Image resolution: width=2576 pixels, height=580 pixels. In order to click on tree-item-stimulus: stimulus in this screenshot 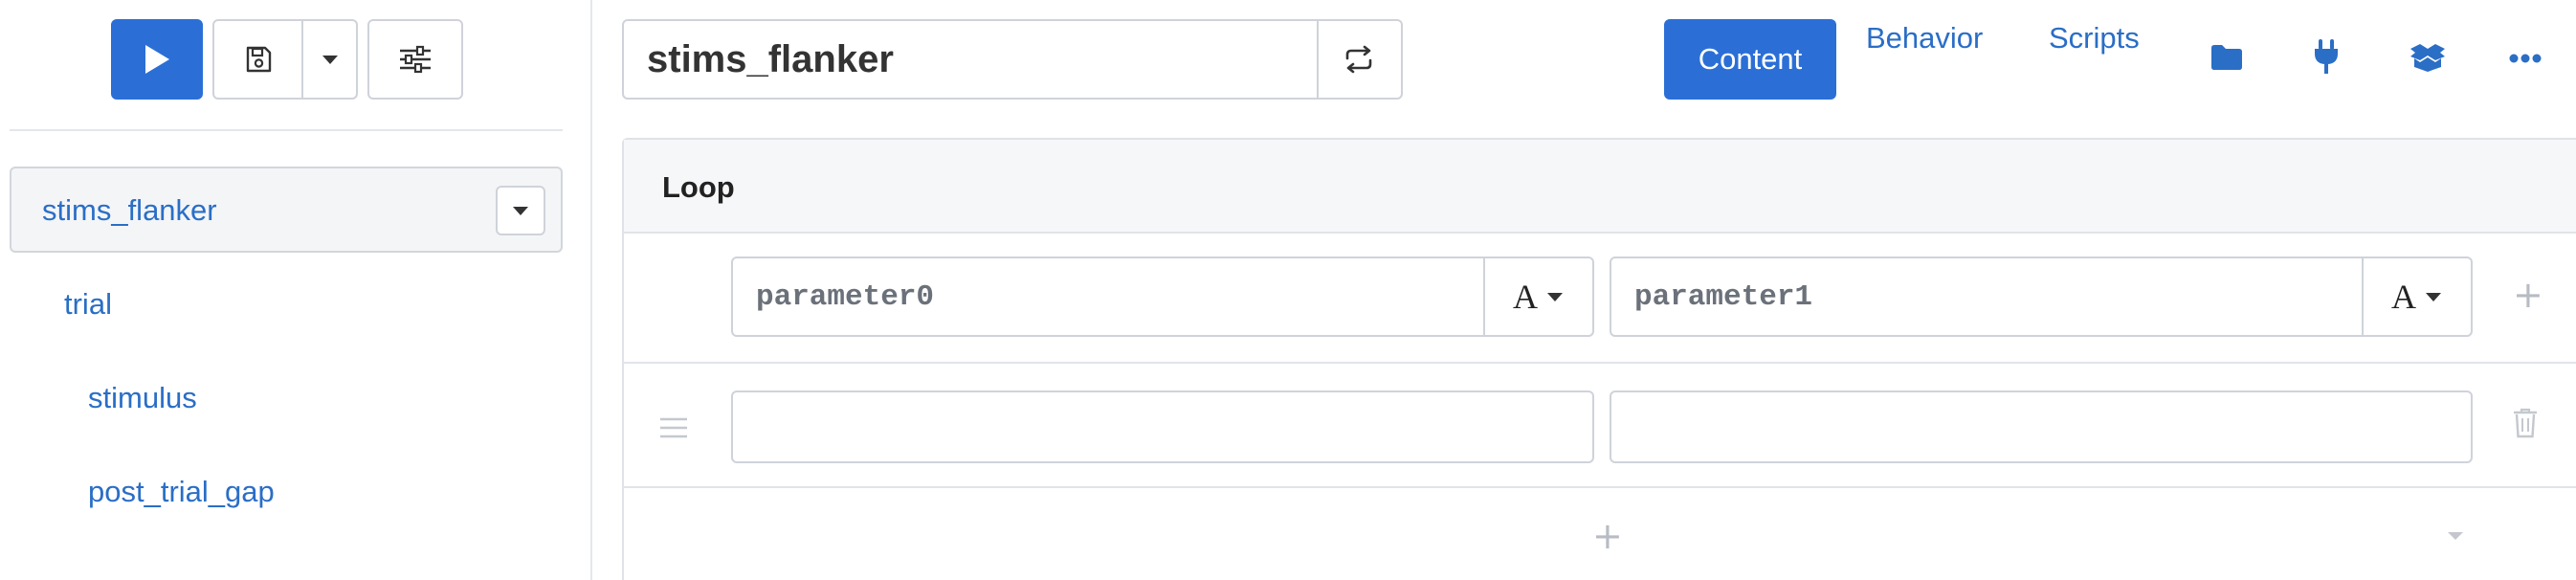, I will do `click(142, 398)`.